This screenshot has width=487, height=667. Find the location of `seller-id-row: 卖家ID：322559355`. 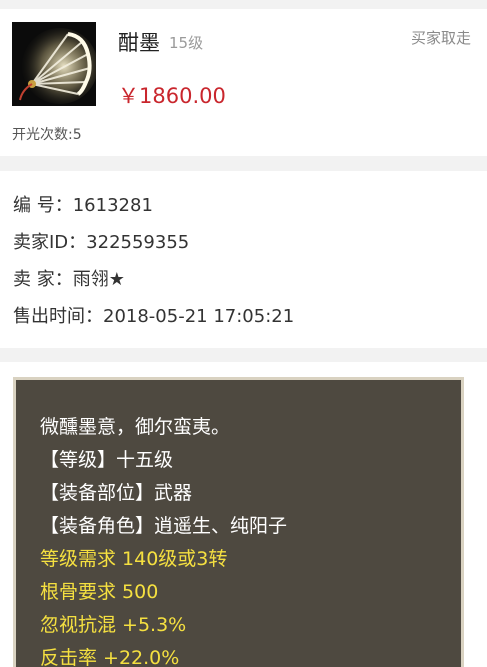

seller-id-row: 卖家ID：322559355 is located at coordinates (101, 241).